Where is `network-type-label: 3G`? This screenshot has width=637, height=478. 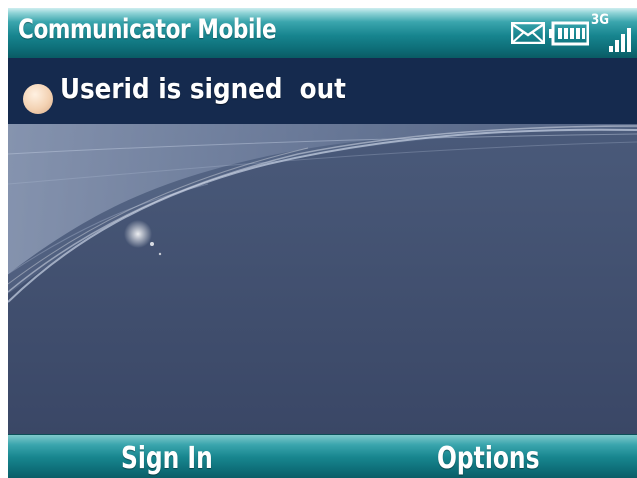 network-type-label: 3G is located at coordinates (600, 20).